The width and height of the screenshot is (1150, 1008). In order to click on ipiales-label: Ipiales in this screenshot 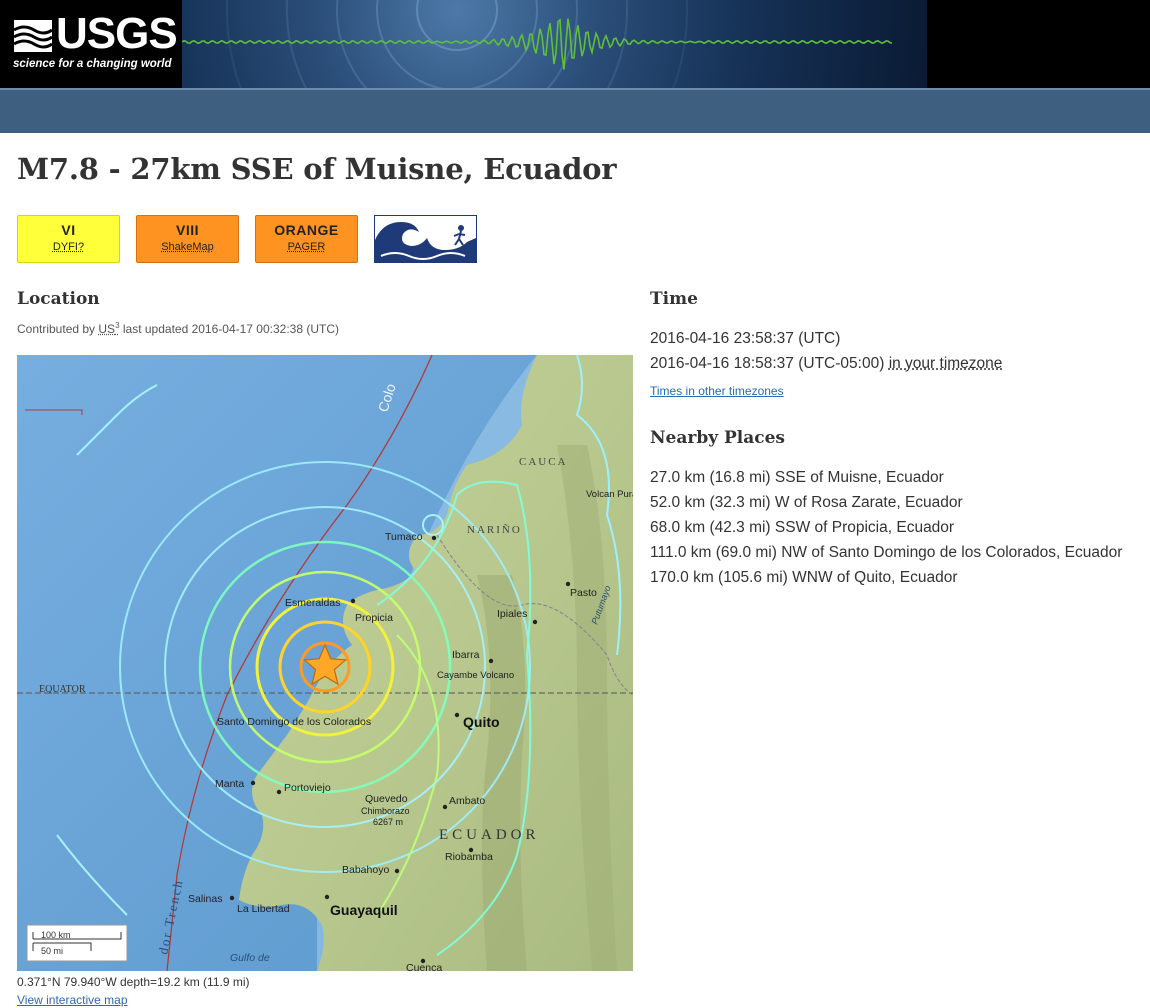, I will do `click(512, 614)`.